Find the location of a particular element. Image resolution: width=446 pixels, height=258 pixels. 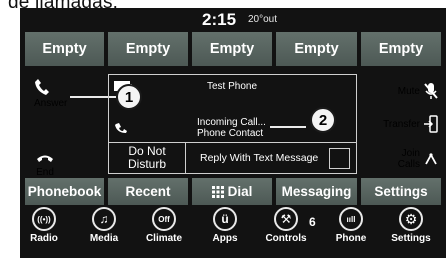

answer-label: Answer is located at coordinates (51, 103).